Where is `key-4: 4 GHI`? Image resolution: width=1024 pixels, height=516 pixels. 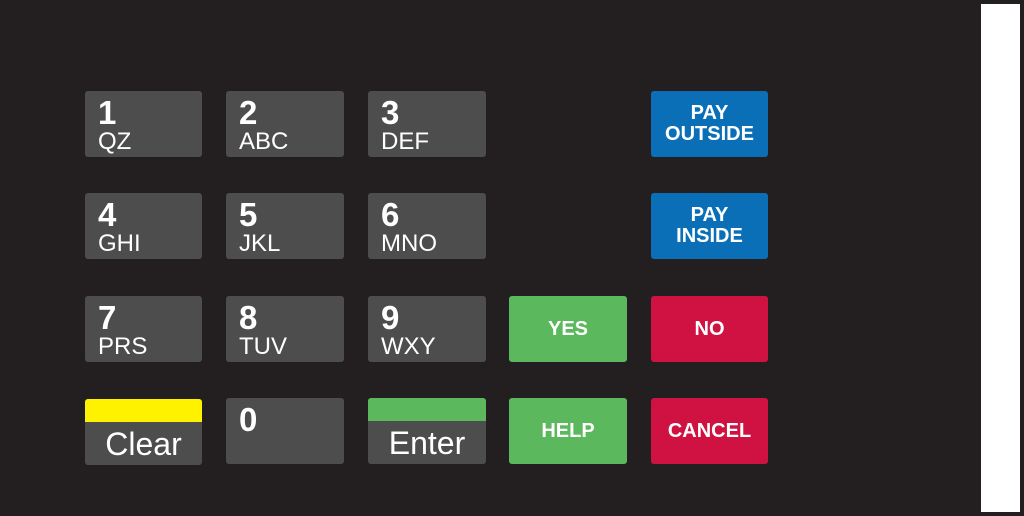 key-4: 4 GHI is located at coordinates (143, 226).